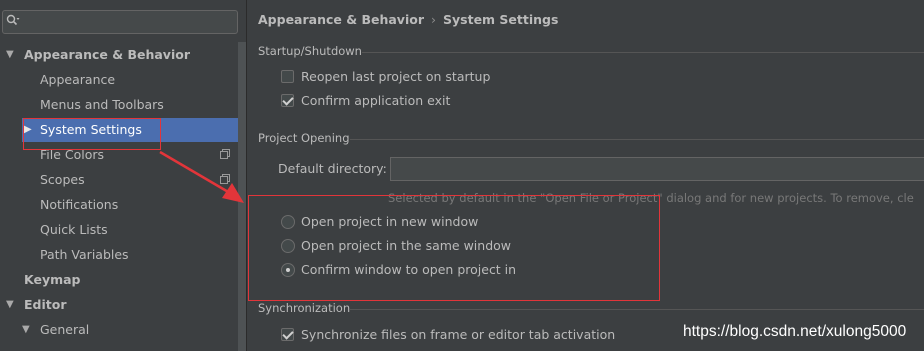 This screenshot has width=924, height=351. I want to click on sidebar-item-appearance-behavior: ▼ Appearance & Behavior, so click(118, 55).